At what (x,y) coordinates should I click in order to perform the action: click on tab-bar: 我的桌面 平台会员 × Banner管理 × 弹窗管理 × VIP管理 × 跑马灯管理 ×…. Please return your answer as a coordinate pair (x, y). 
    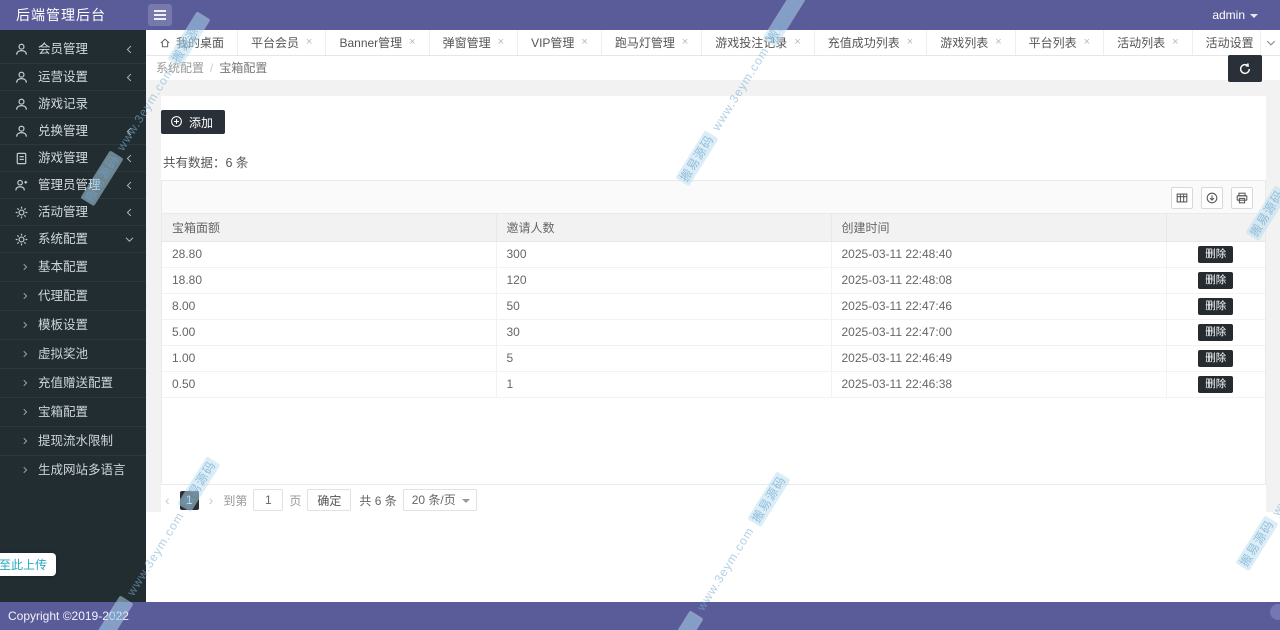
    Looking at the image, I should click on (713, 43).